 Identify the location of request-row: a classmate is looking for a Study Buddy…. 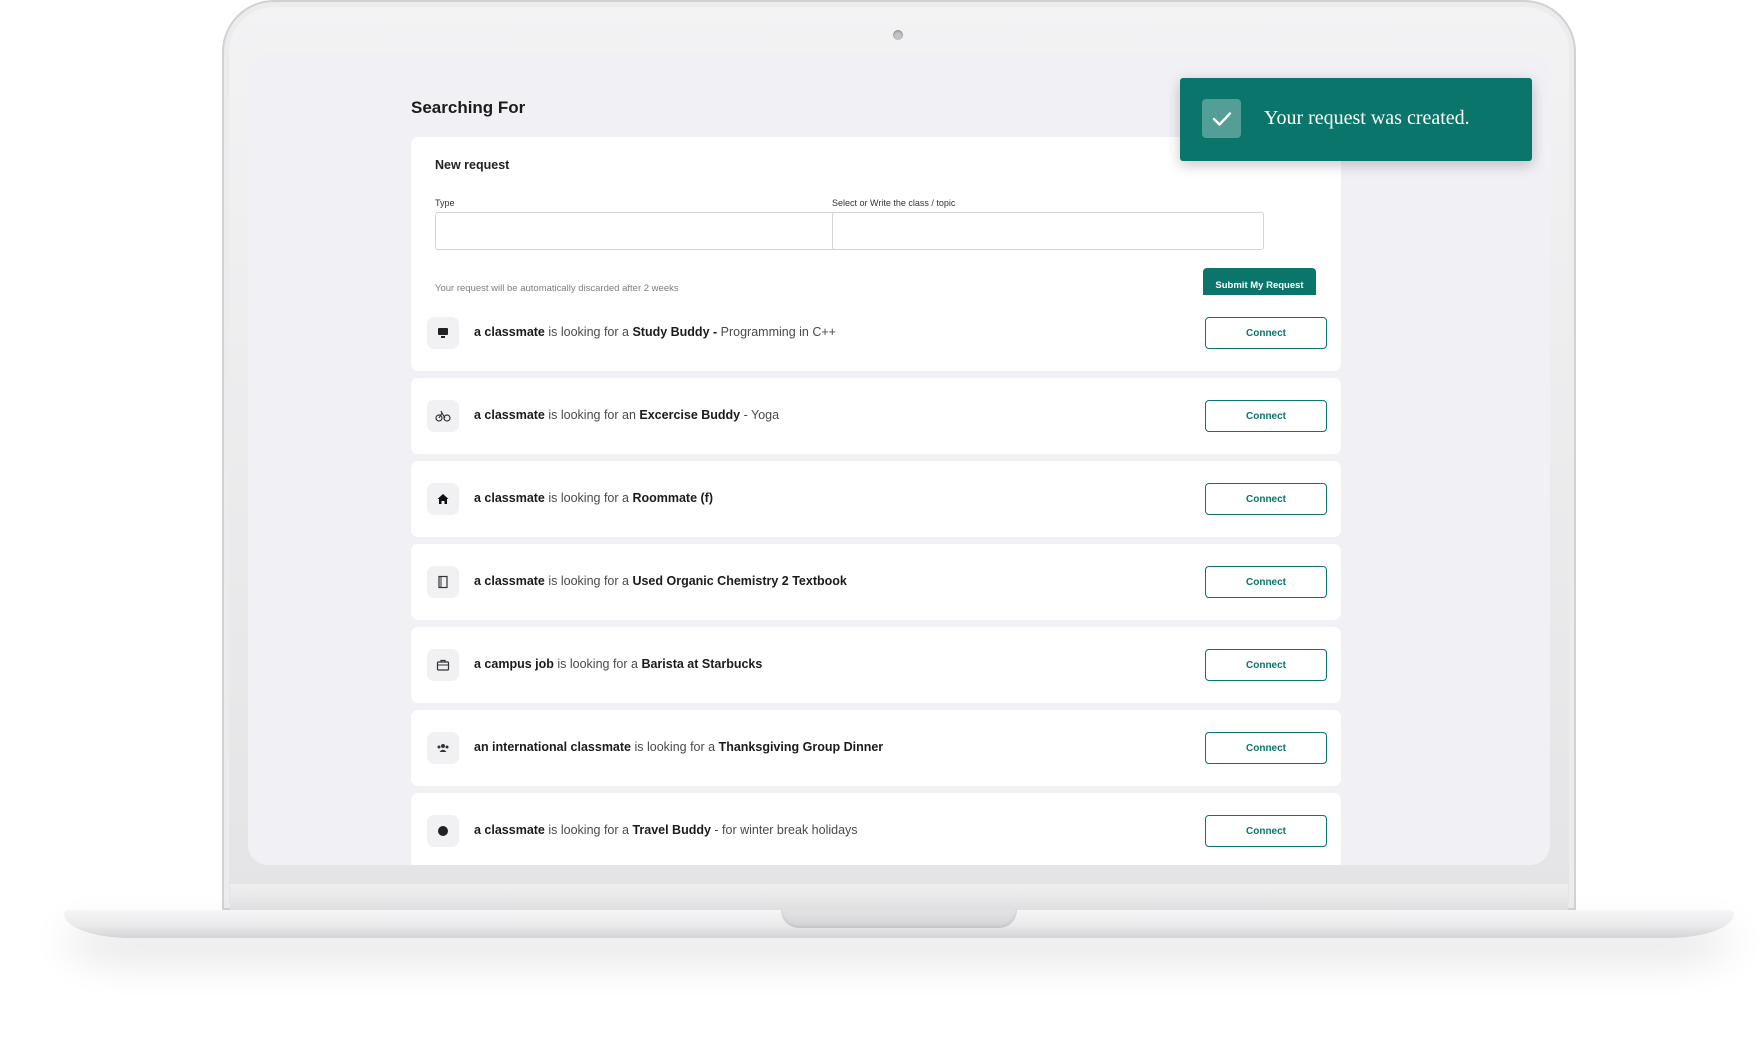
(876, 333).